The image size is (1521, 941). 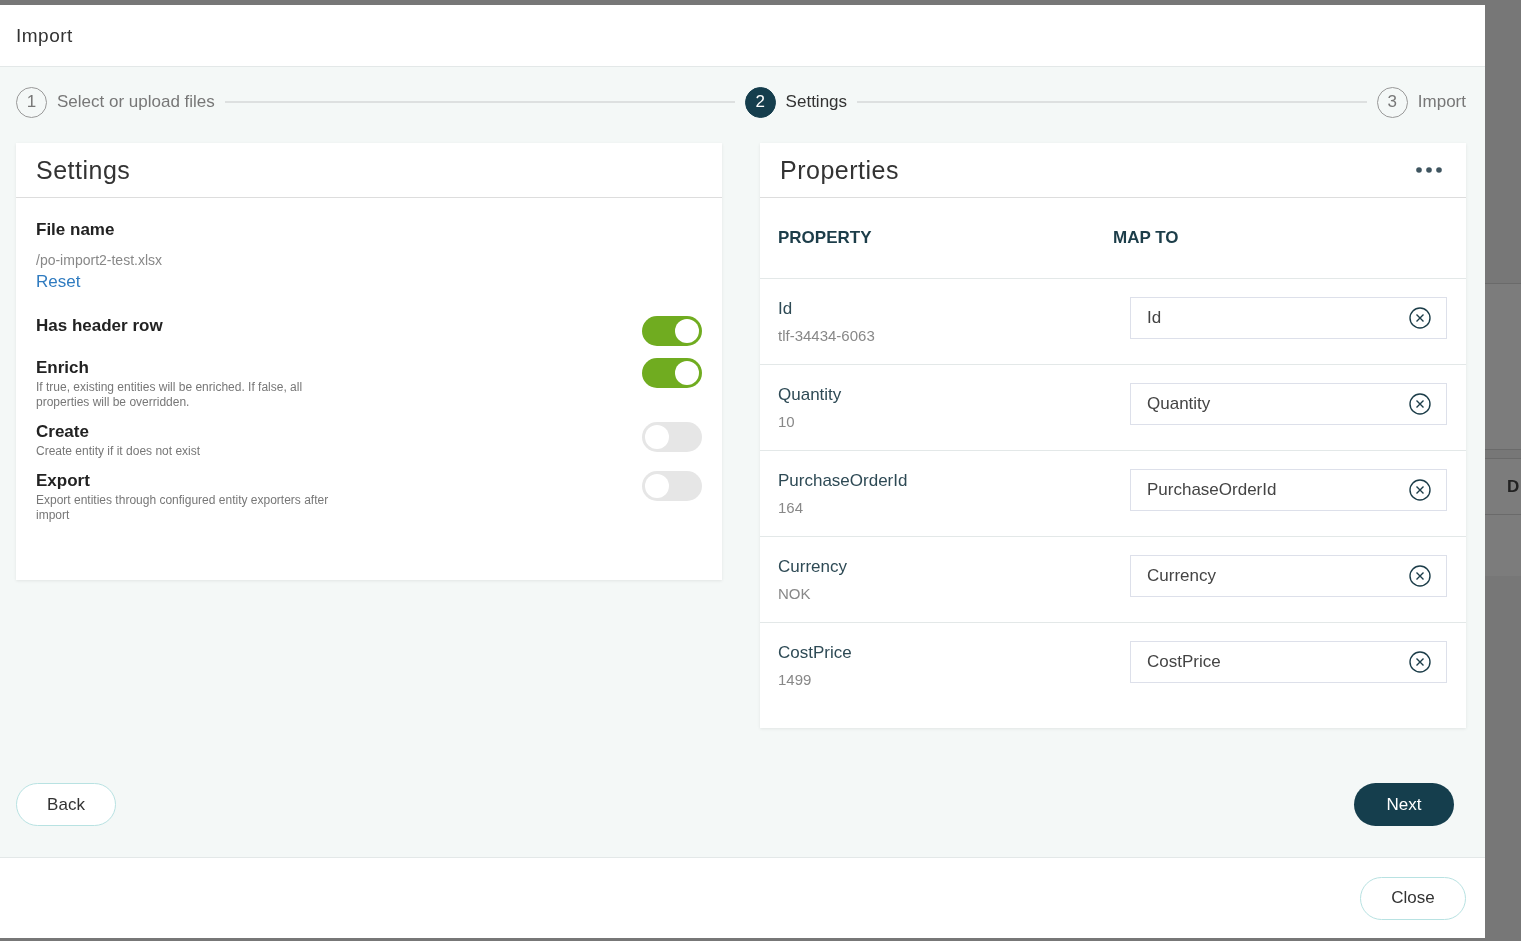 What do you see at coordinates (44, 35) in the screenshot?
I see `dialog-title: Import` at bounding box center [44, 35].